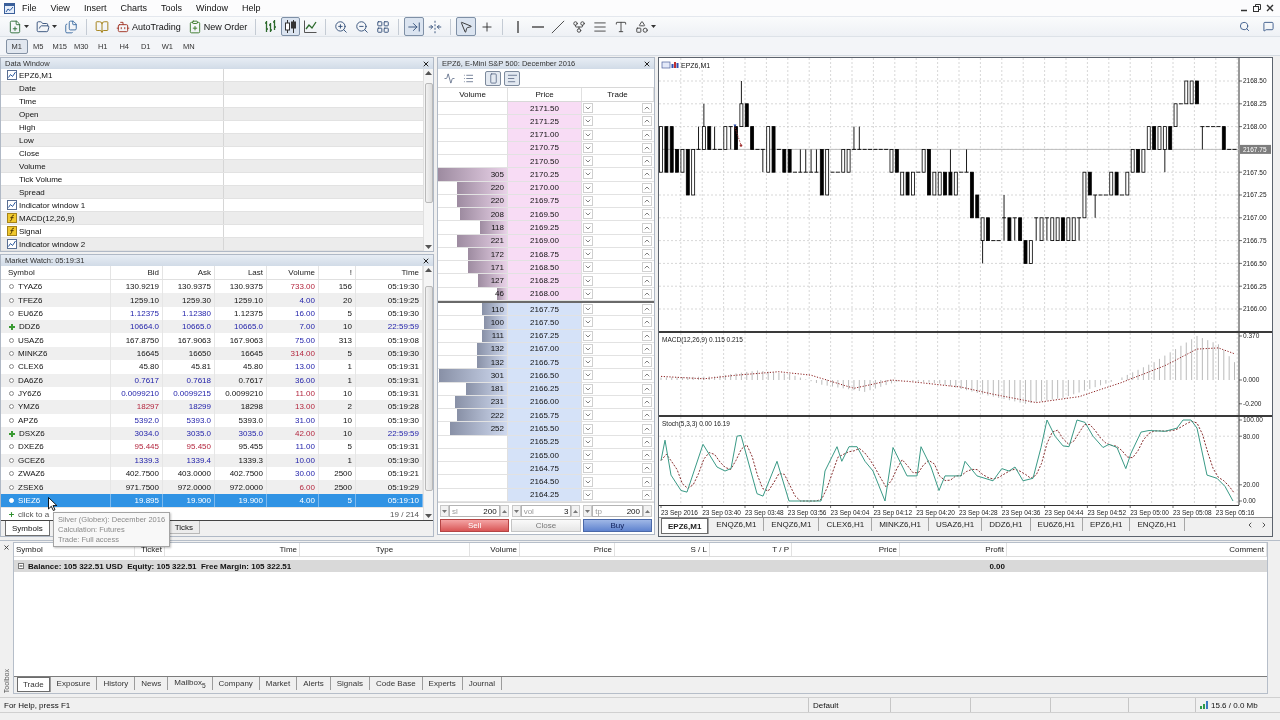 The width and height of the screenshot is (1280, 720). What do you see at coordinates (217, 26) in the screenshot?
I see `new-order-button: New Order` at bounding box center [217, 26].